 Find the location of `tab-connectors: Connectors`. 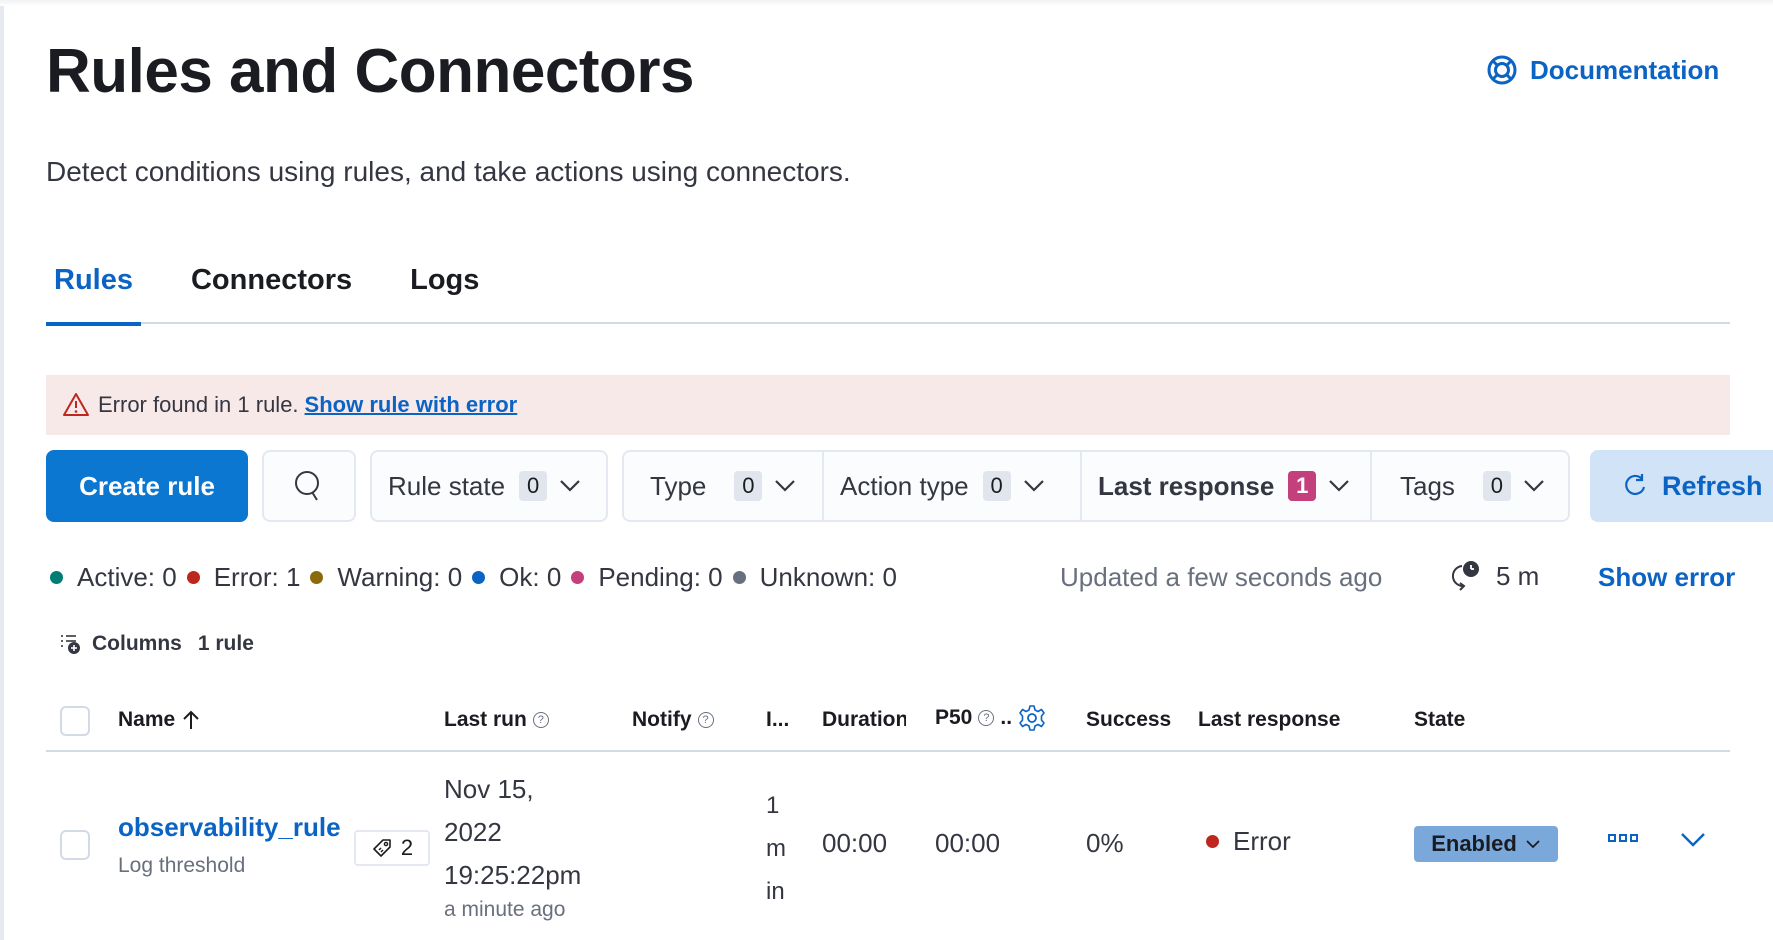

tab-connectors: Connectors is located at coordinates (271, 291).